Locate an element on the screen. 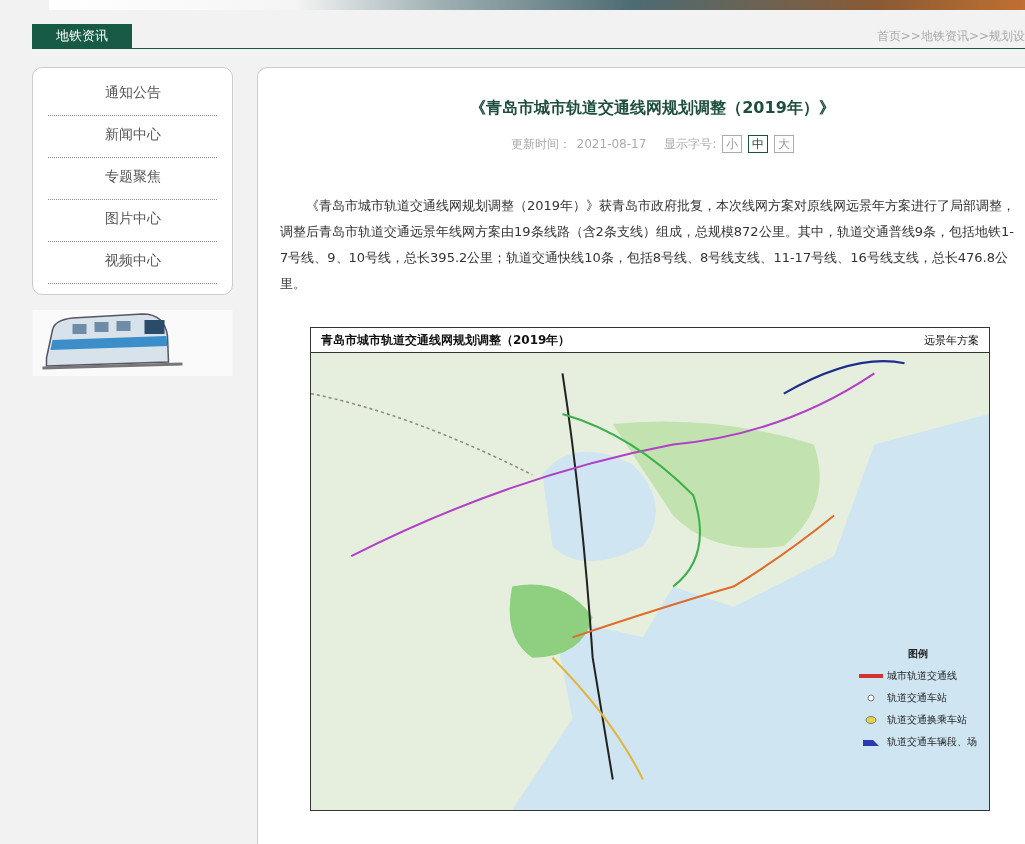 The image size is (1025, 844). sidebar-item: 图片中心 is located at coordinates (132, 221).